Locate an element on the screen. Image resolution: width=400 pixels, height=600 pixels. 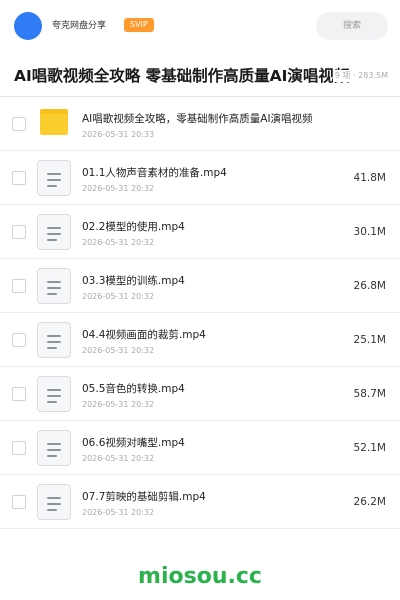
item-size: 26.2M is located at coordinates (369, 502).